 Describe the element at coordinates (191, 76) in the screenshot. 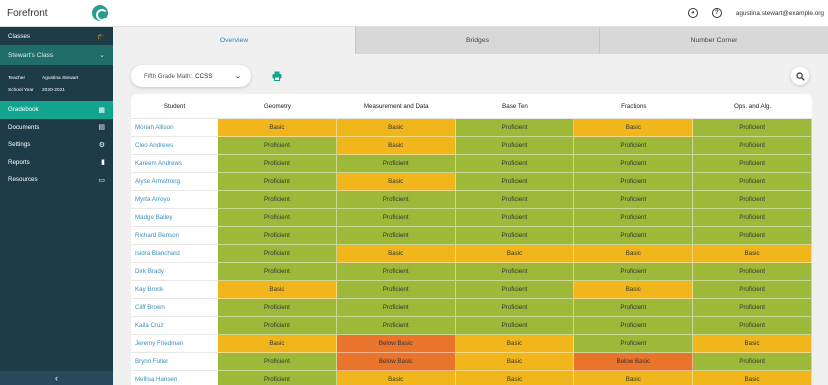

I see `curriculum-dropdown: Fifth Grade Math: CCSS ⌄` at that location.